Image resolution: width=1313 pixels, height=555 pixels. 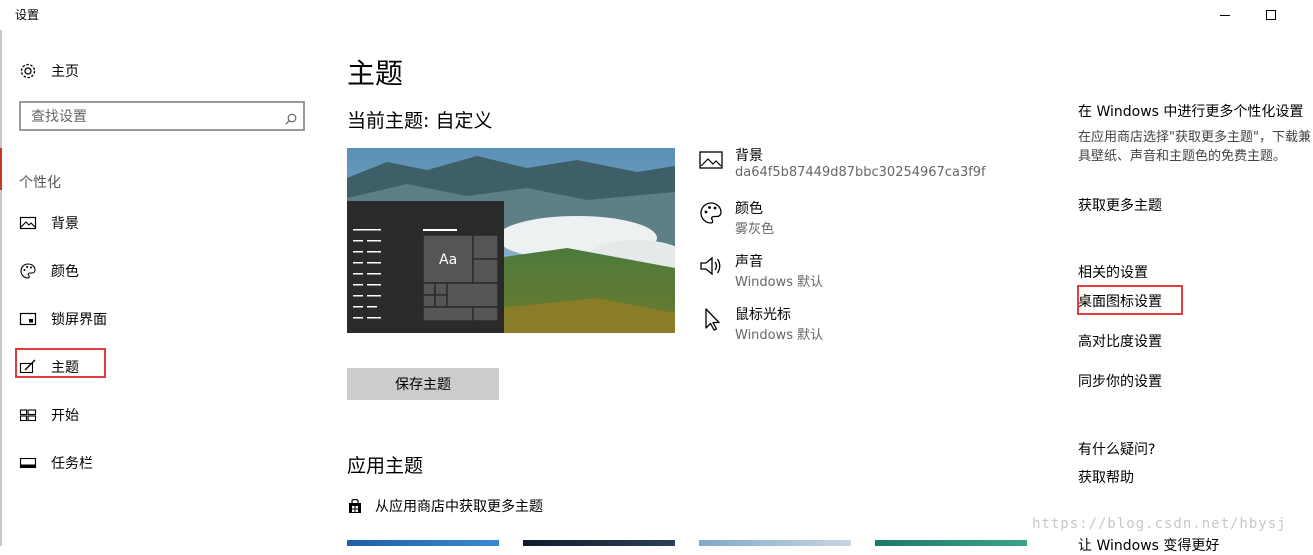 What do you see at coordinates (763, 315) in the screenshot?
I see `property-name: 鼠标光标` at bounding box center [763, 315].